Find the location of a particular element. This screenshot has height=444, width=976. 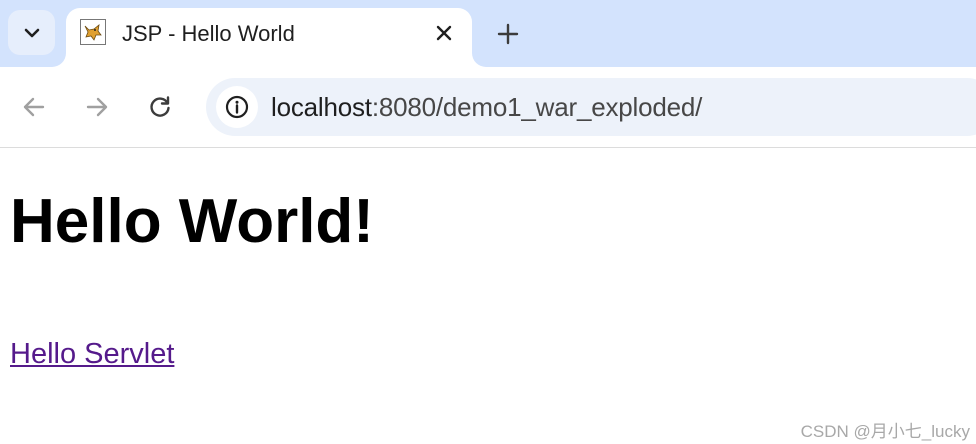

close-icon is located at coordinates (444, 33).